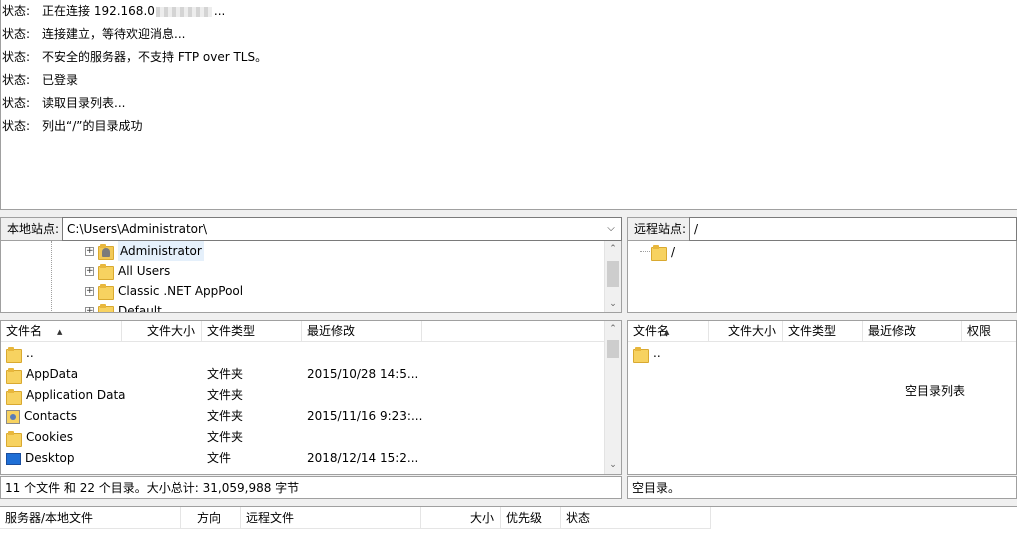 The width and height of the screenshot is (1017, 554). What do you see at coordinates (51, 276) in the screenshot?
I see `tree-guide-line` at bounding box center [51, 276].